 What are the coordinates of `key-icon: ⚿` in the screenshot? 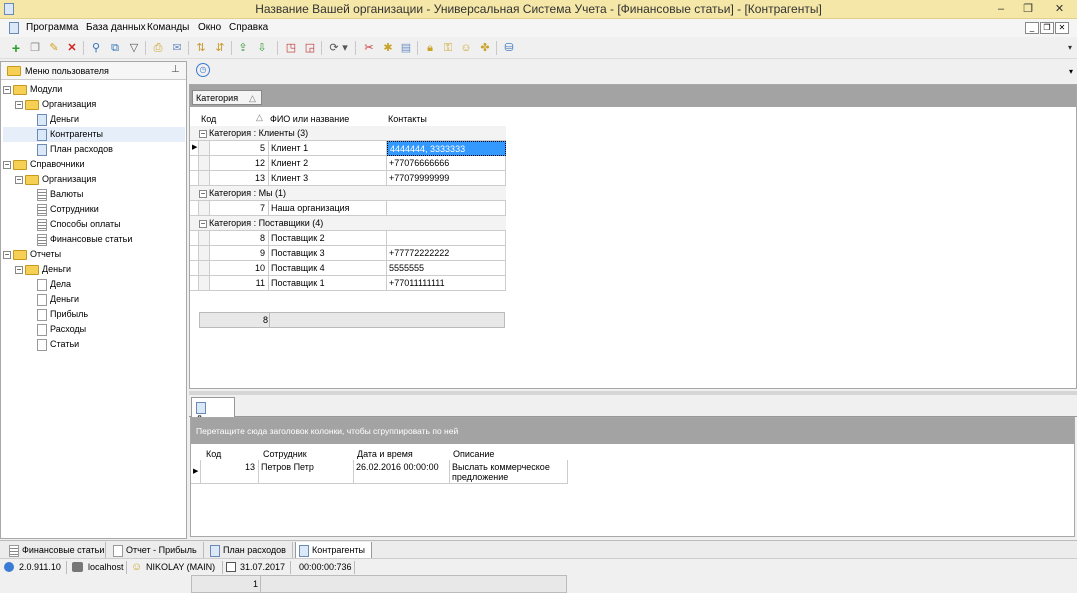 It's located at (448, 48).